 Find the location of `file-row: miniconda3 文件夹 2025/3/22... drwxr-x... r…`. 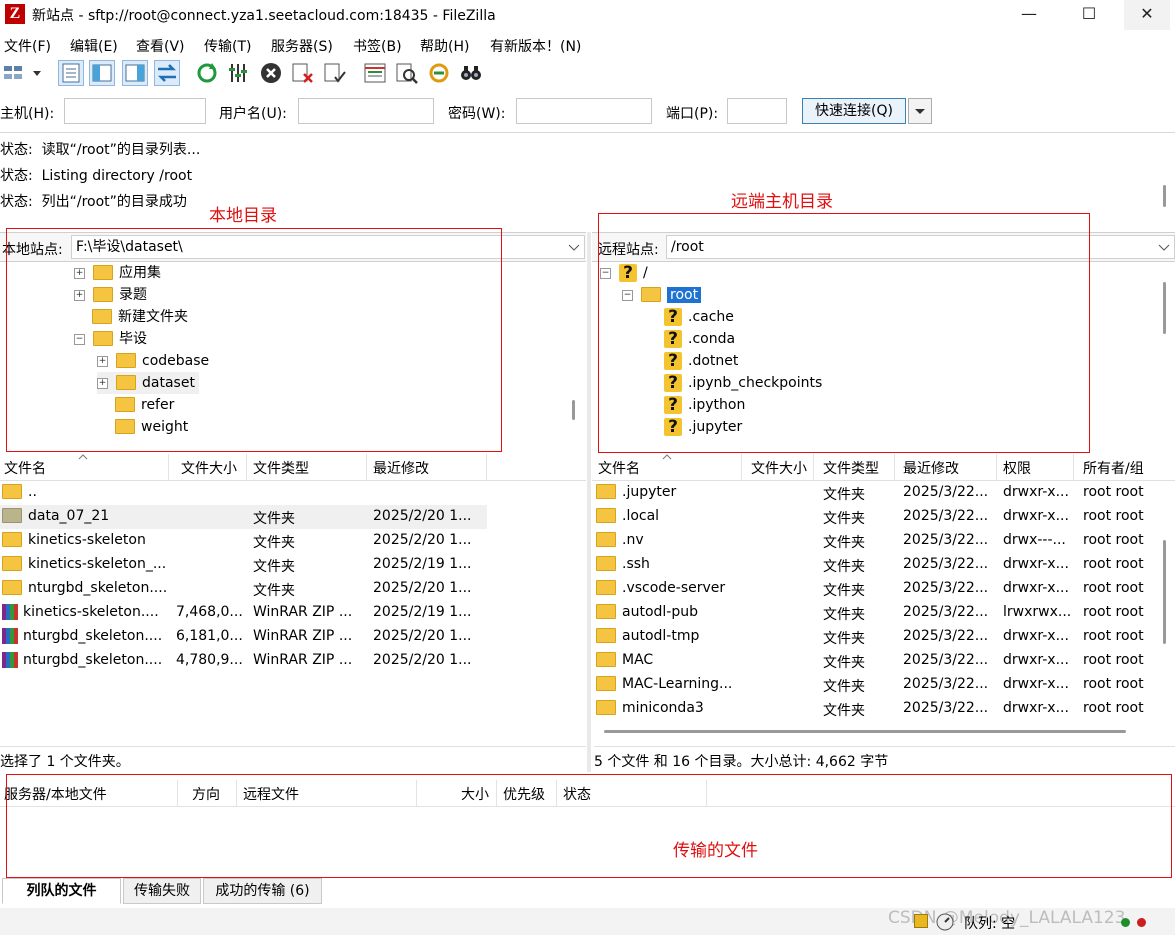

file-row: miniconda3 文件夹 2025/3/22... drwxr-x... r… is located at coordinates (878, 709).